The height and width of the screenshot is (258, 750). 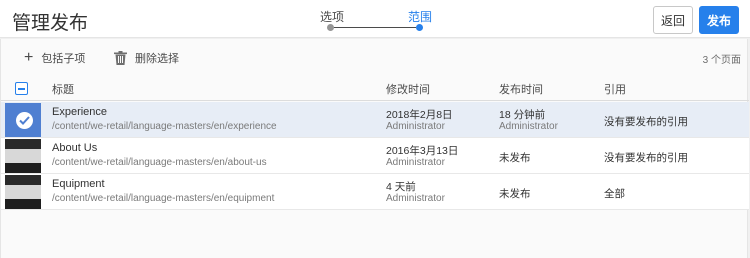 I want to click on row-references: 全部, so click(x=614, y=194).